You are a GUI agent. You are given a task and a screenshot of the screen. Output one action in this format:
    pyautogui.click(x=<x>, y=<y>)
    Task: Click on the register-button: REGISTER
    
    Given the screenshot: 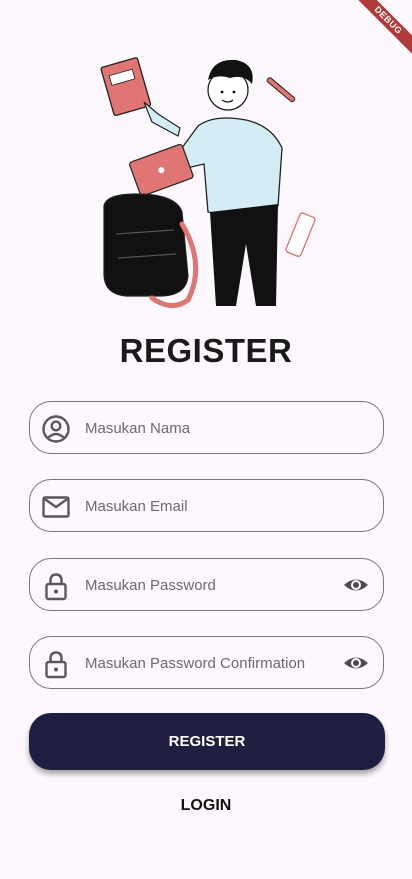 What is the action you would take?
    pyautogui.click(x=207, y=741)
    